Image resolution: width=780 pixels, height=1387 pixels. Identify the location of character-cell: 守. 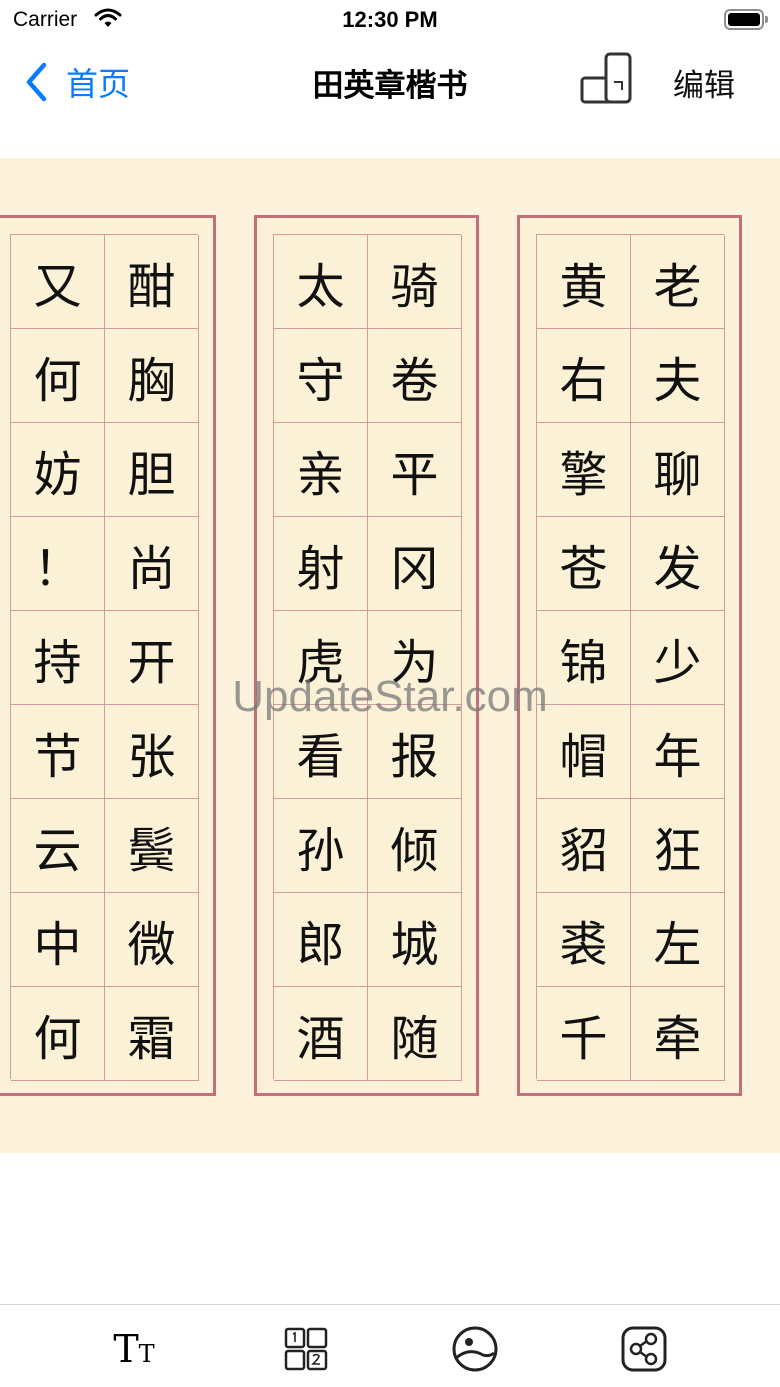
(321, 376).